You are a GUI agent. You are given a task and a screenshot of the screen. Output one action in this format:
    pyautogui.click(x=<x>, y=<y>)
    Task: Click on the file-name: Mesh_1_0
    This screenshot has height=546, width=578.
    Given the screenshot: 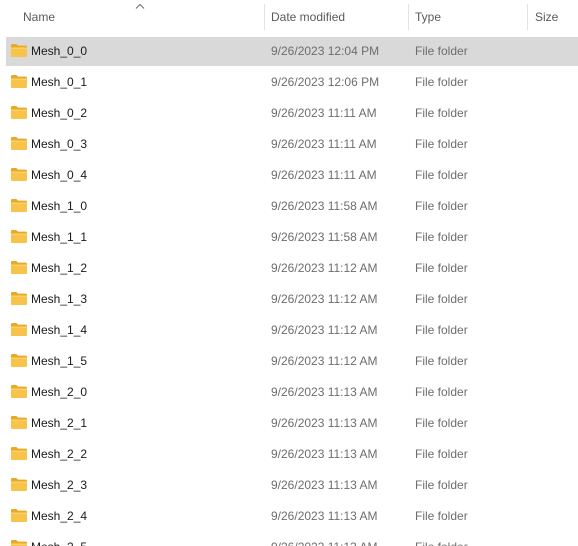 What is the action you would take?
    pyautogui.click(x=59, y=206)
    